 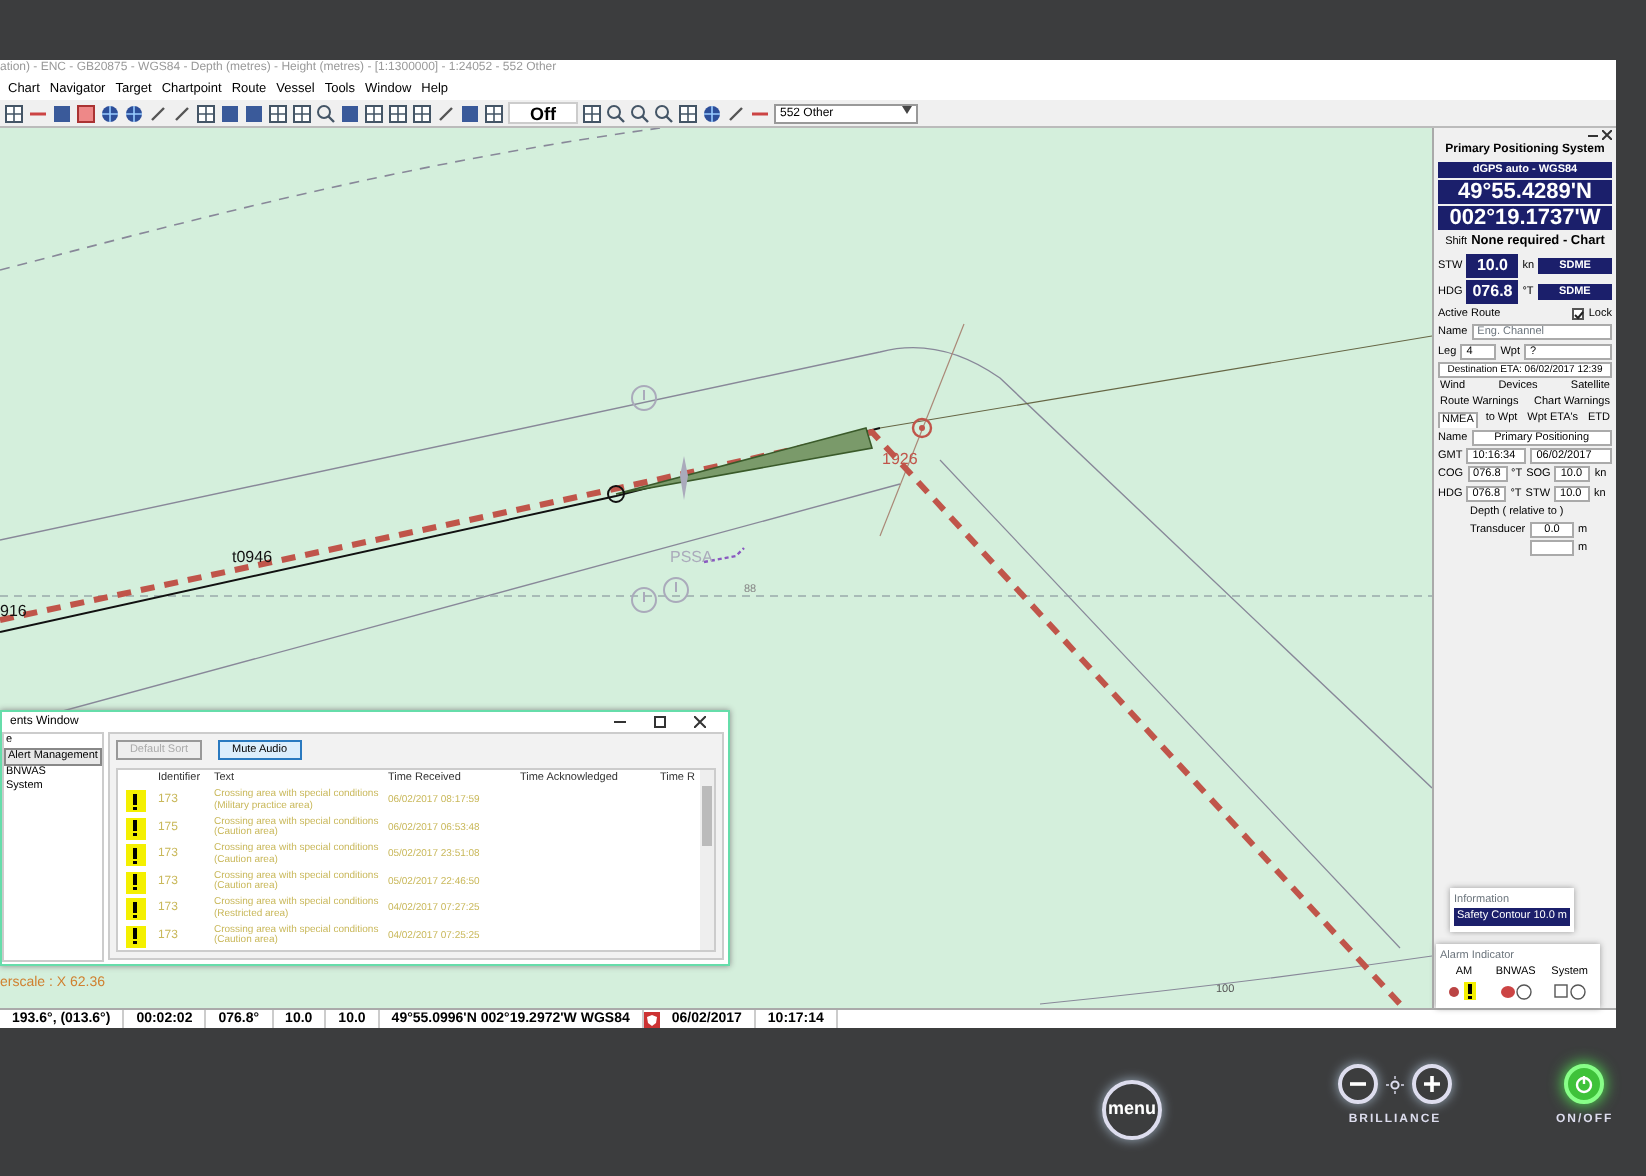 I want to click on scrollbar, so click(x=706, y=860).